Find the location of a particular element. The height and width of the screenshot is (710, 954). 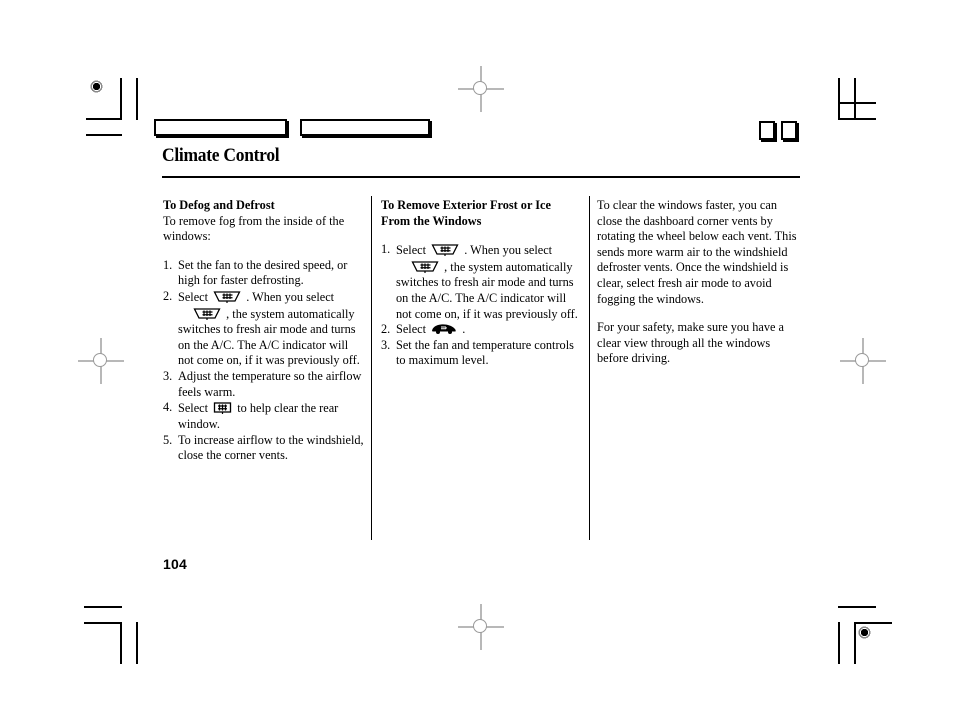

list-item: 4. Select to help clear the rear window. is located at coordinates (264, 416).